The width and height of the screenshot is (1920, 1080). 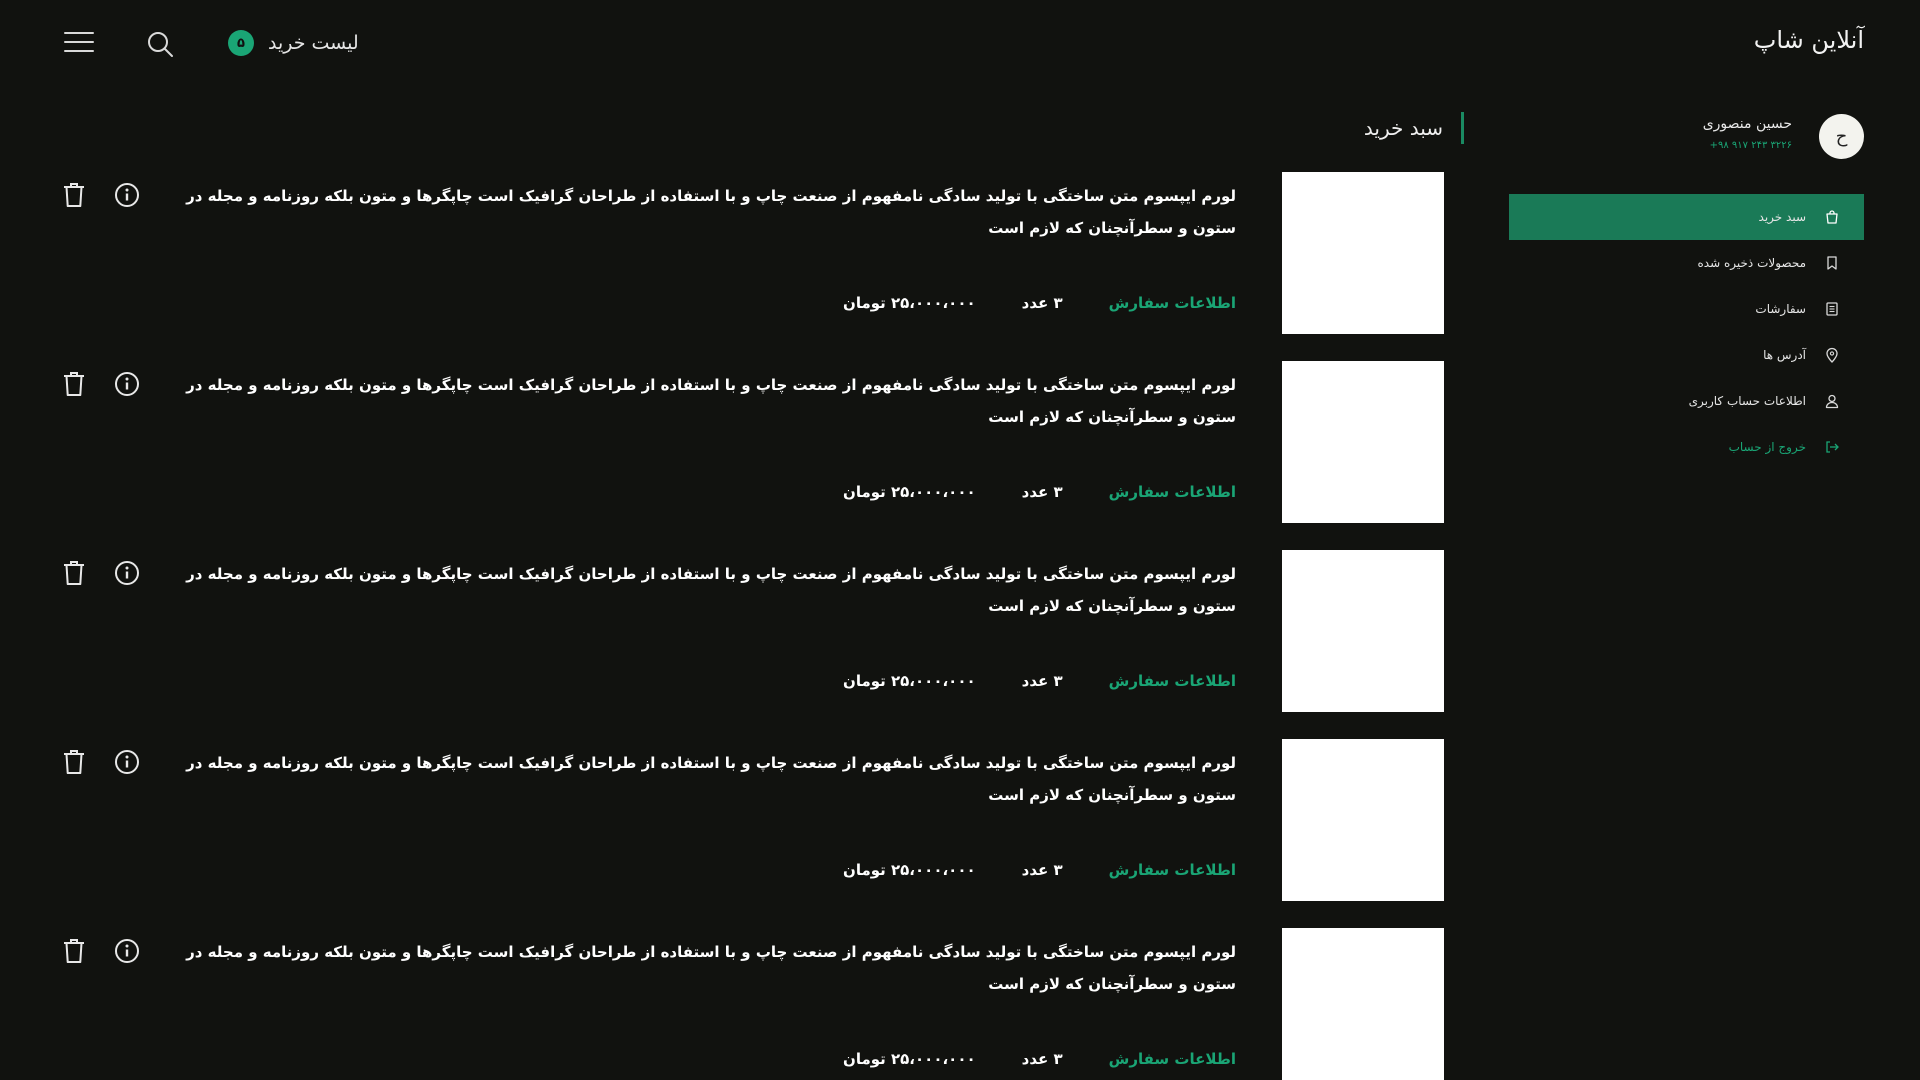 I want to click on sidebar-item-label: خروج از حساب, so click(x=1767, y=447).